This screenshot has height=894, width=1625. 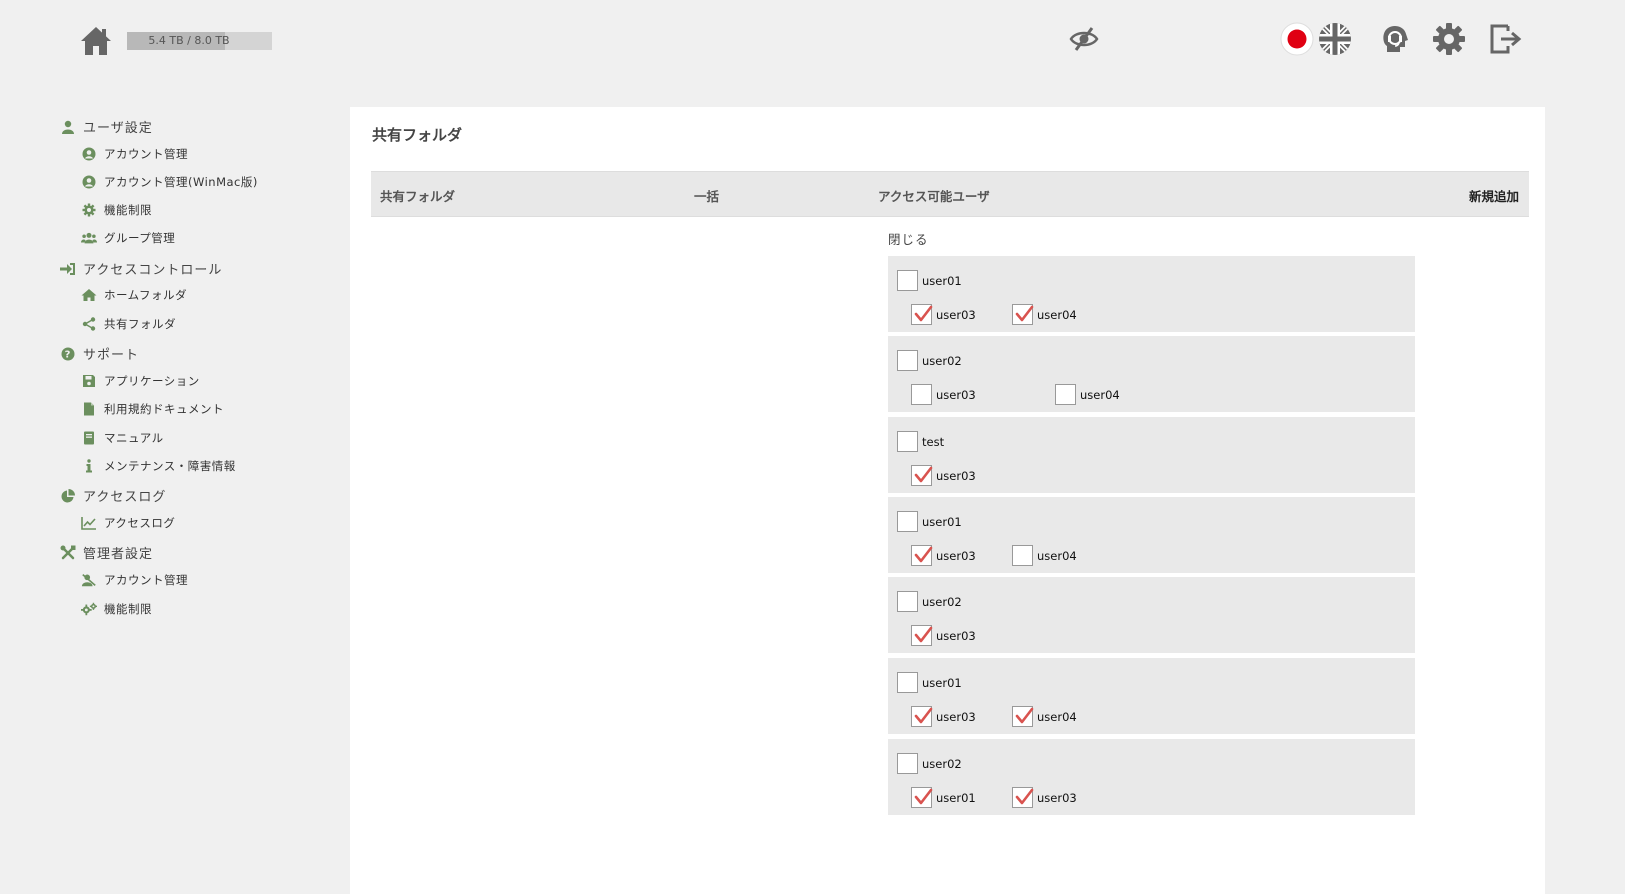 I want to click on sidebar-item-2-0: アプリケーション, so click(x=140, y=381).